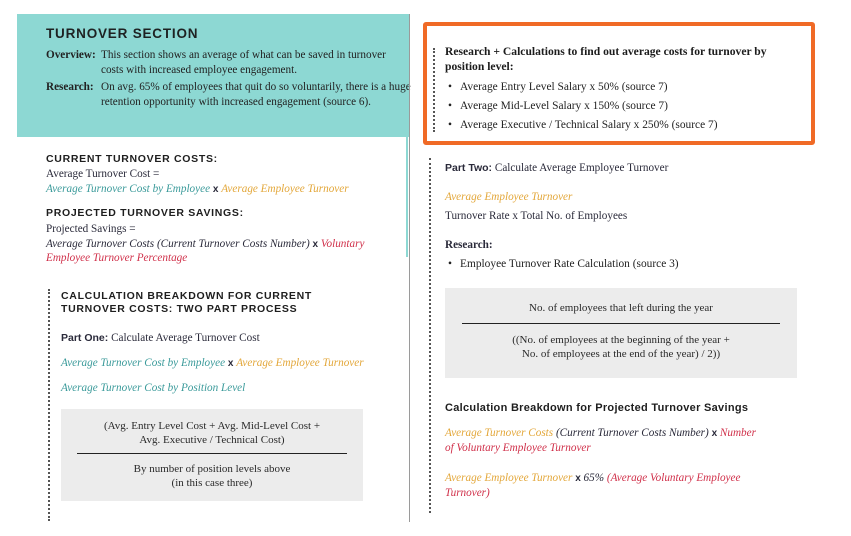  What do you see at coordinates (342, 244) in the screenshot?
I see `term-voluntary: Voluntary` at bounding box center [342, 244].